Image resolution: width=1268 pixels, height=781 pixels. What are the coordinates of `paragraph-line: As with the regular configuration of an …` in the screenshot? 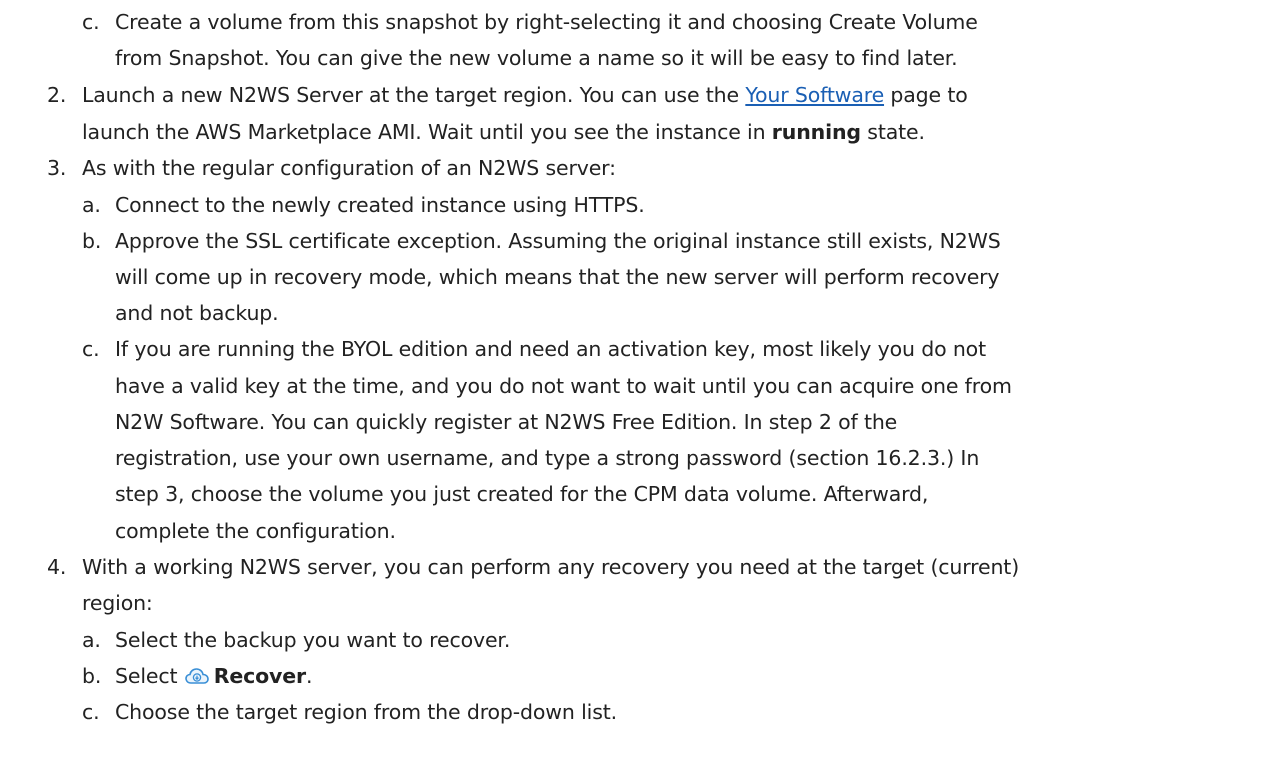 It's located at (349, 168).